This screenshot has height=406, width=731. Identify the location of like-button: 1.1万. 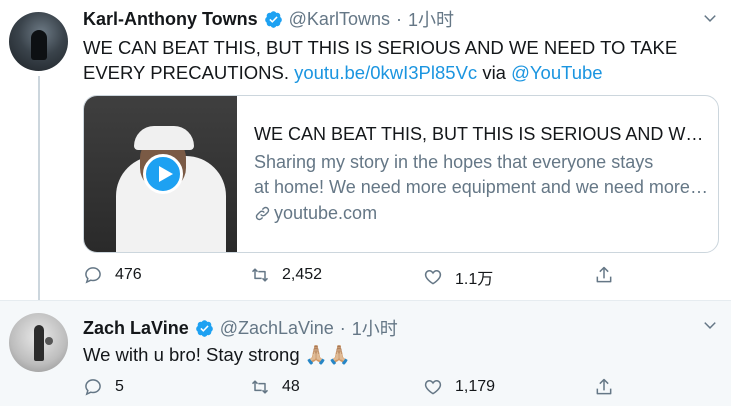
(458, 277).